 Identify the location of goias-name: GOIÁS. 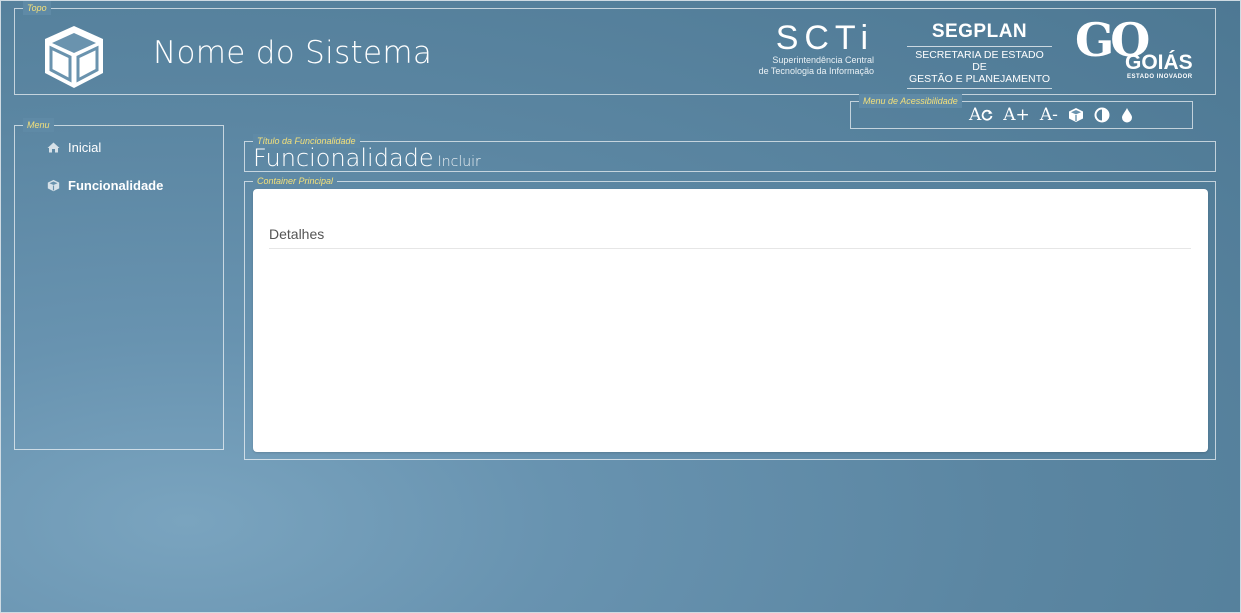
(1159, 62).